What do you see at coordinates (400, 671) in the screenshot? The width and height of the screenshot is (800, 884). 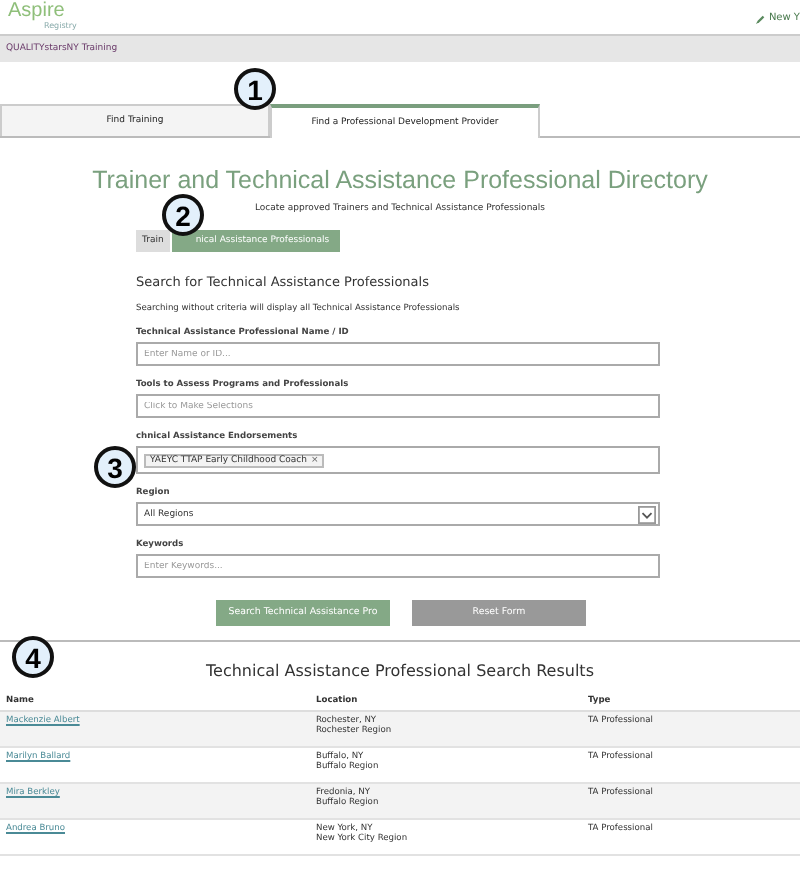 I see `results-title: Technical Assistance Professional Search Results` at bounding box center [400, 671].